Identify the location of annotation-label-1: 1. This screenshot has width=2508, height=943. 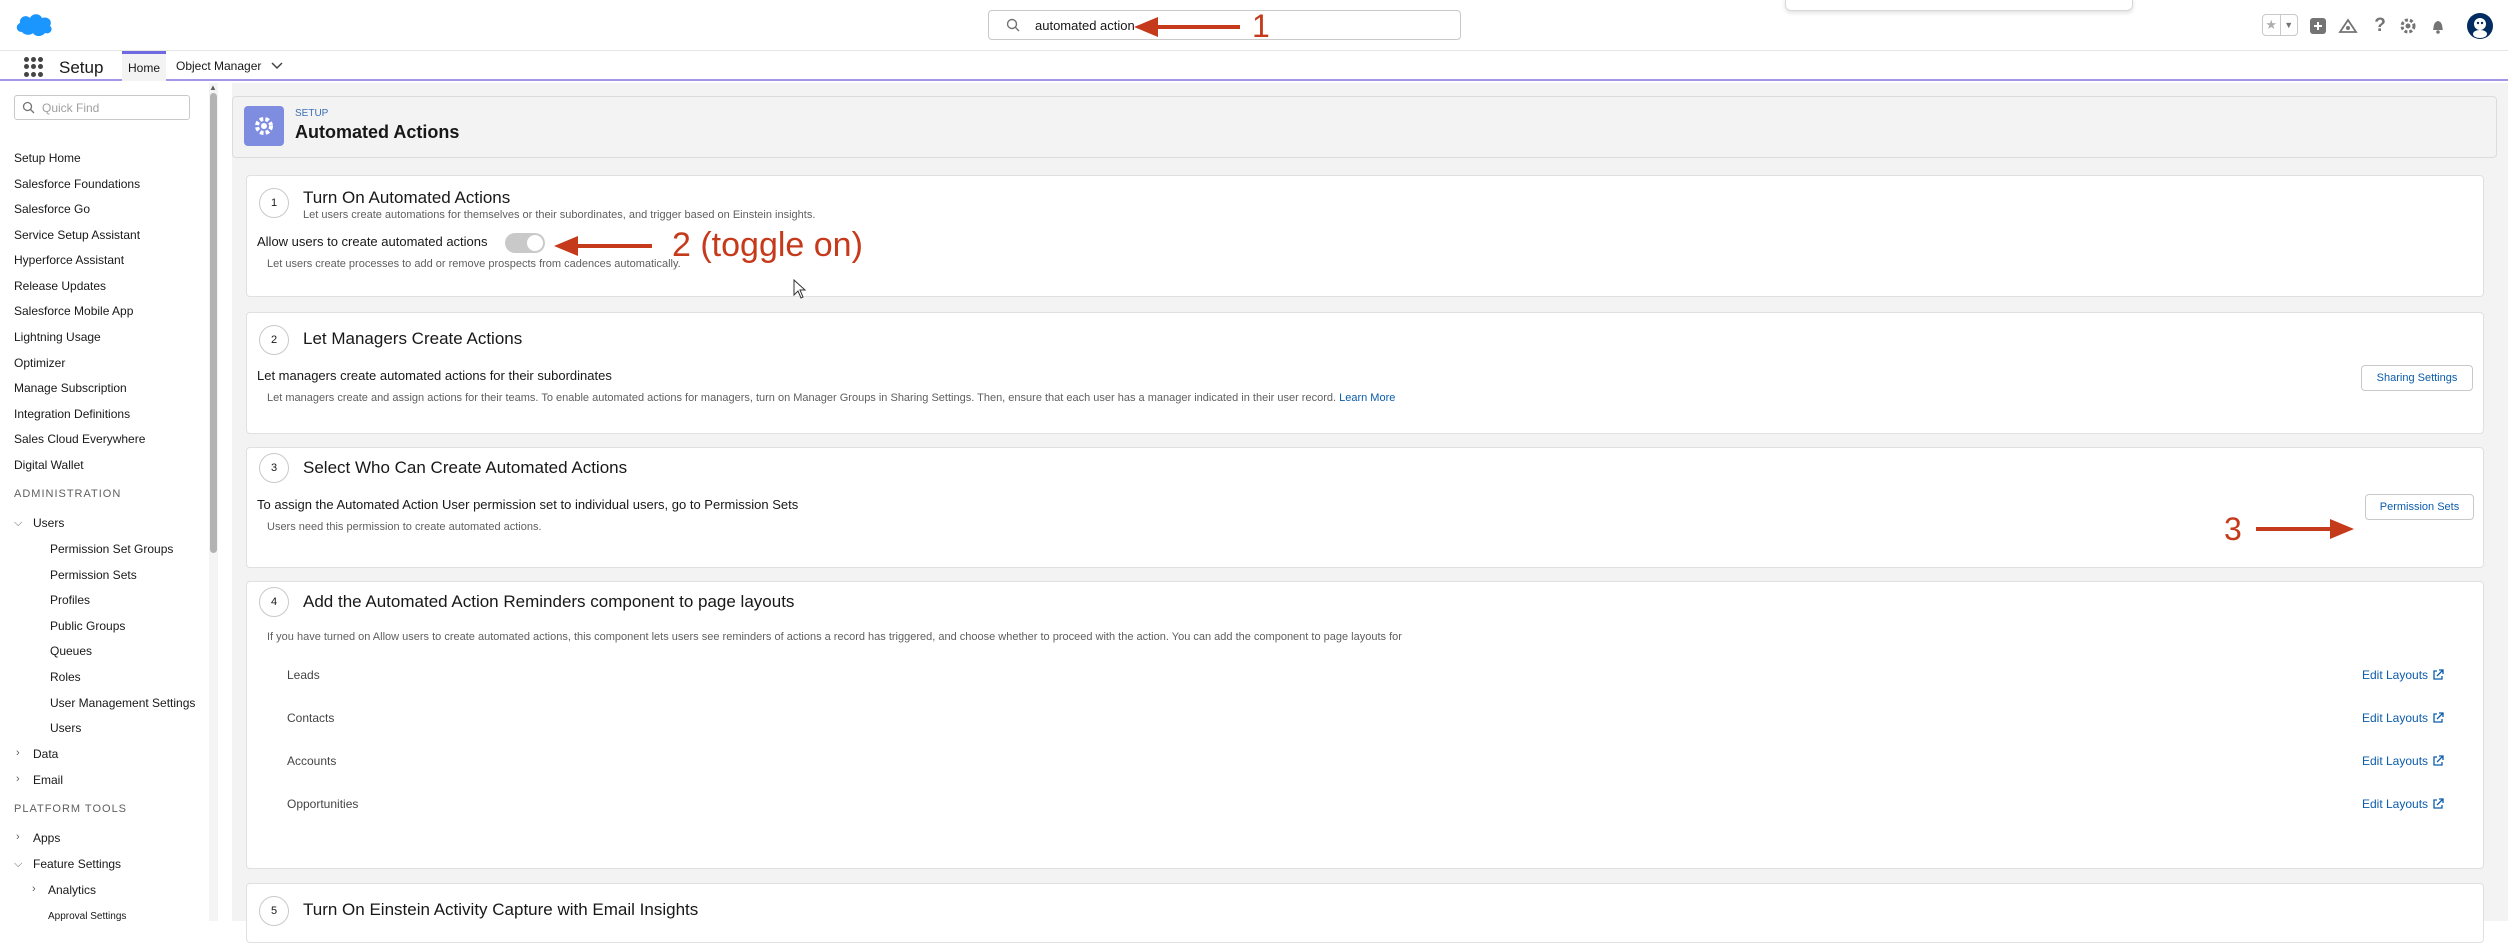
(1261, 26).